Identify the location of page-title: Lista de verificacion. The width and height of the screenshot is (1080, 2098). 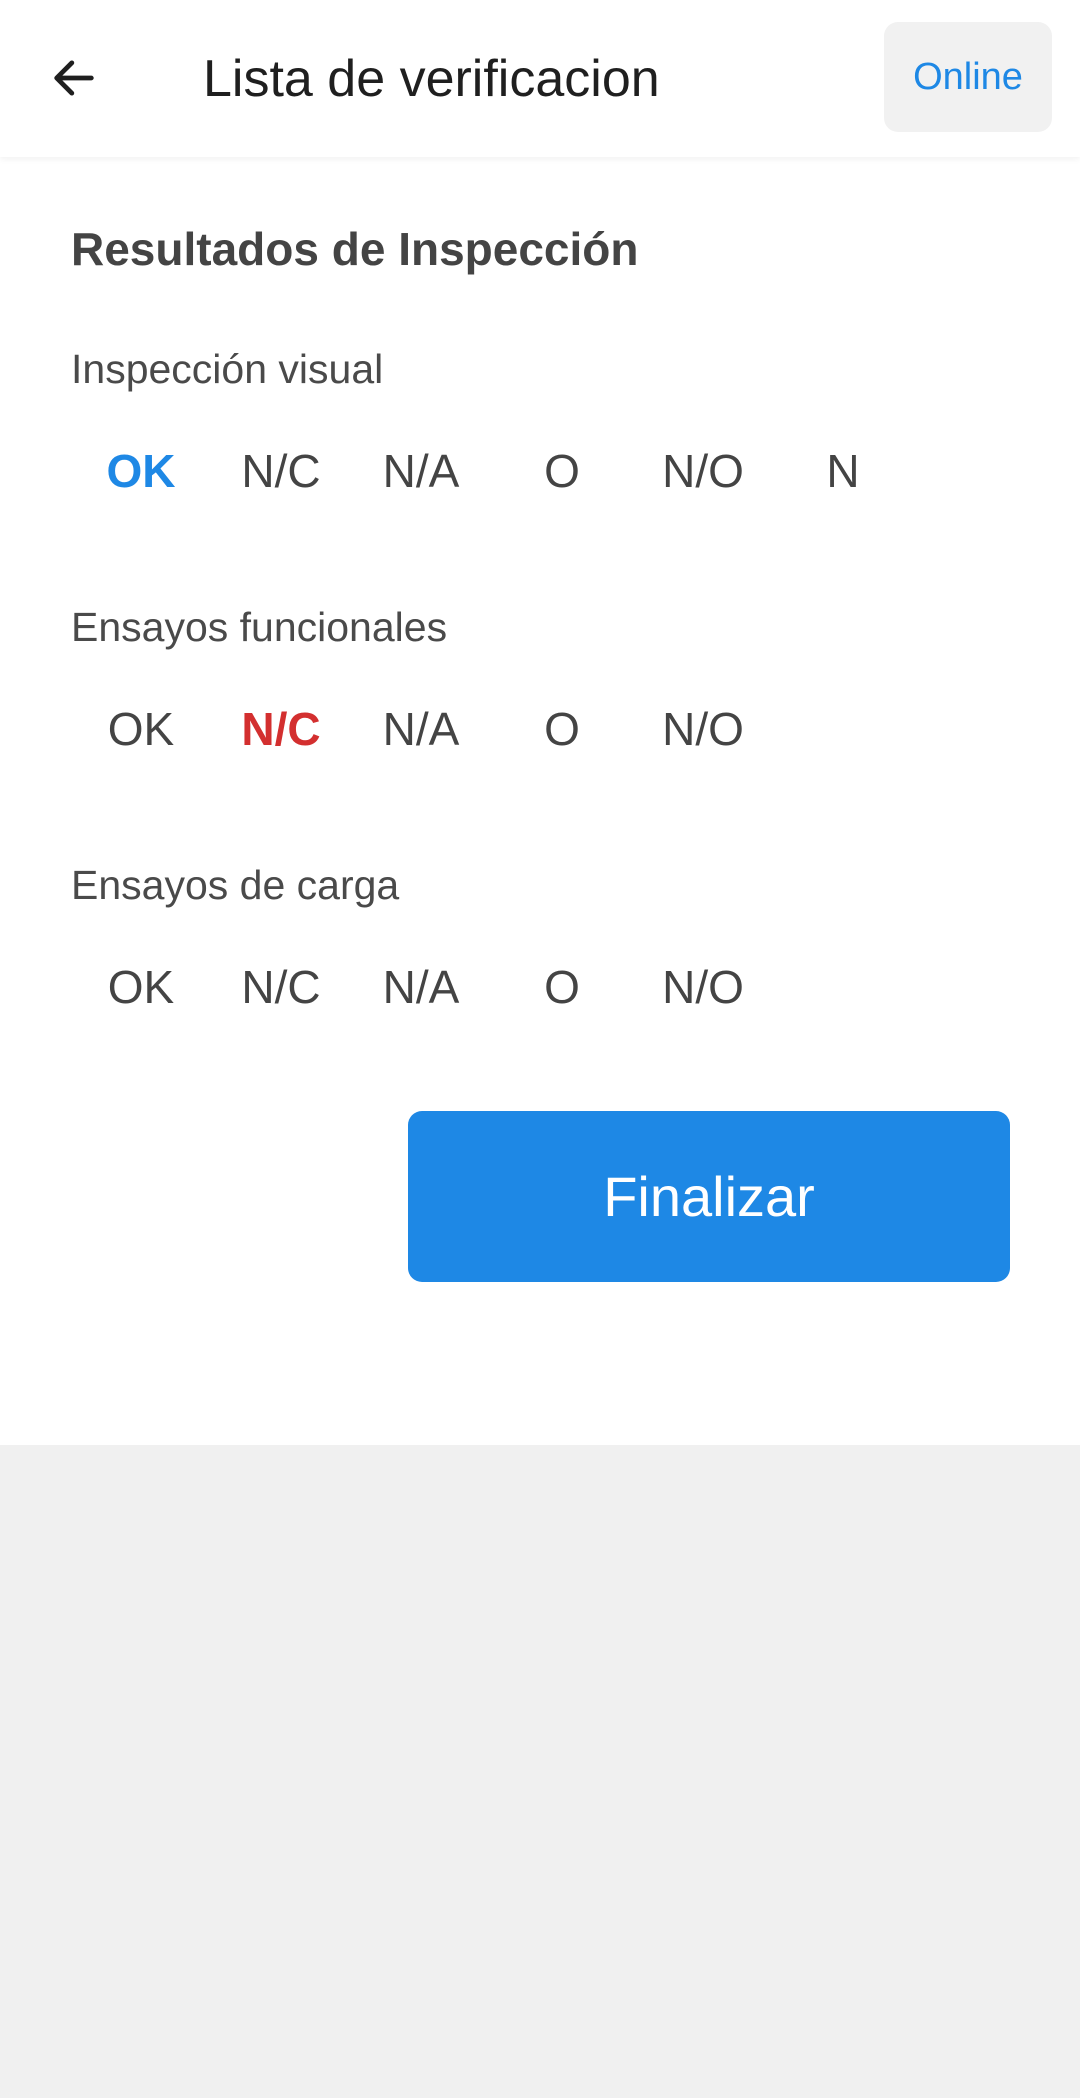
(431, 79).